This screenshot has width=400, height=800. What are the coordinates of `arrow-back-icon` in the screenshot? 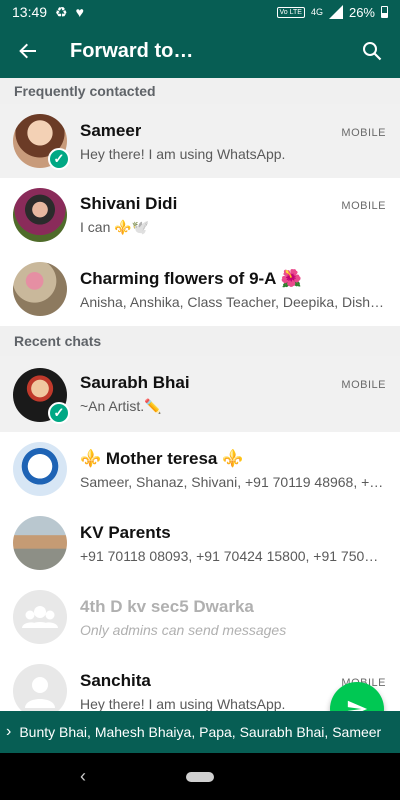 It's located at (27, 51).